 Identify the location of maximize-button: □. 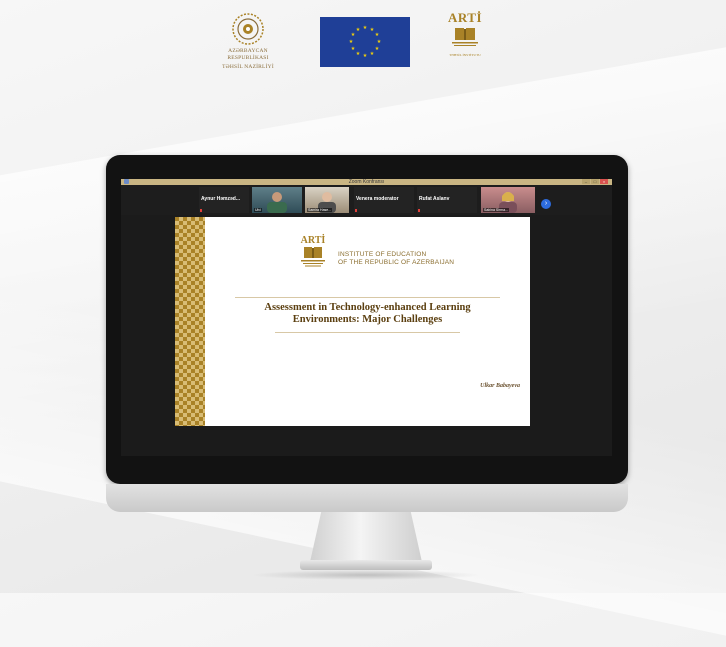
(595, 181).